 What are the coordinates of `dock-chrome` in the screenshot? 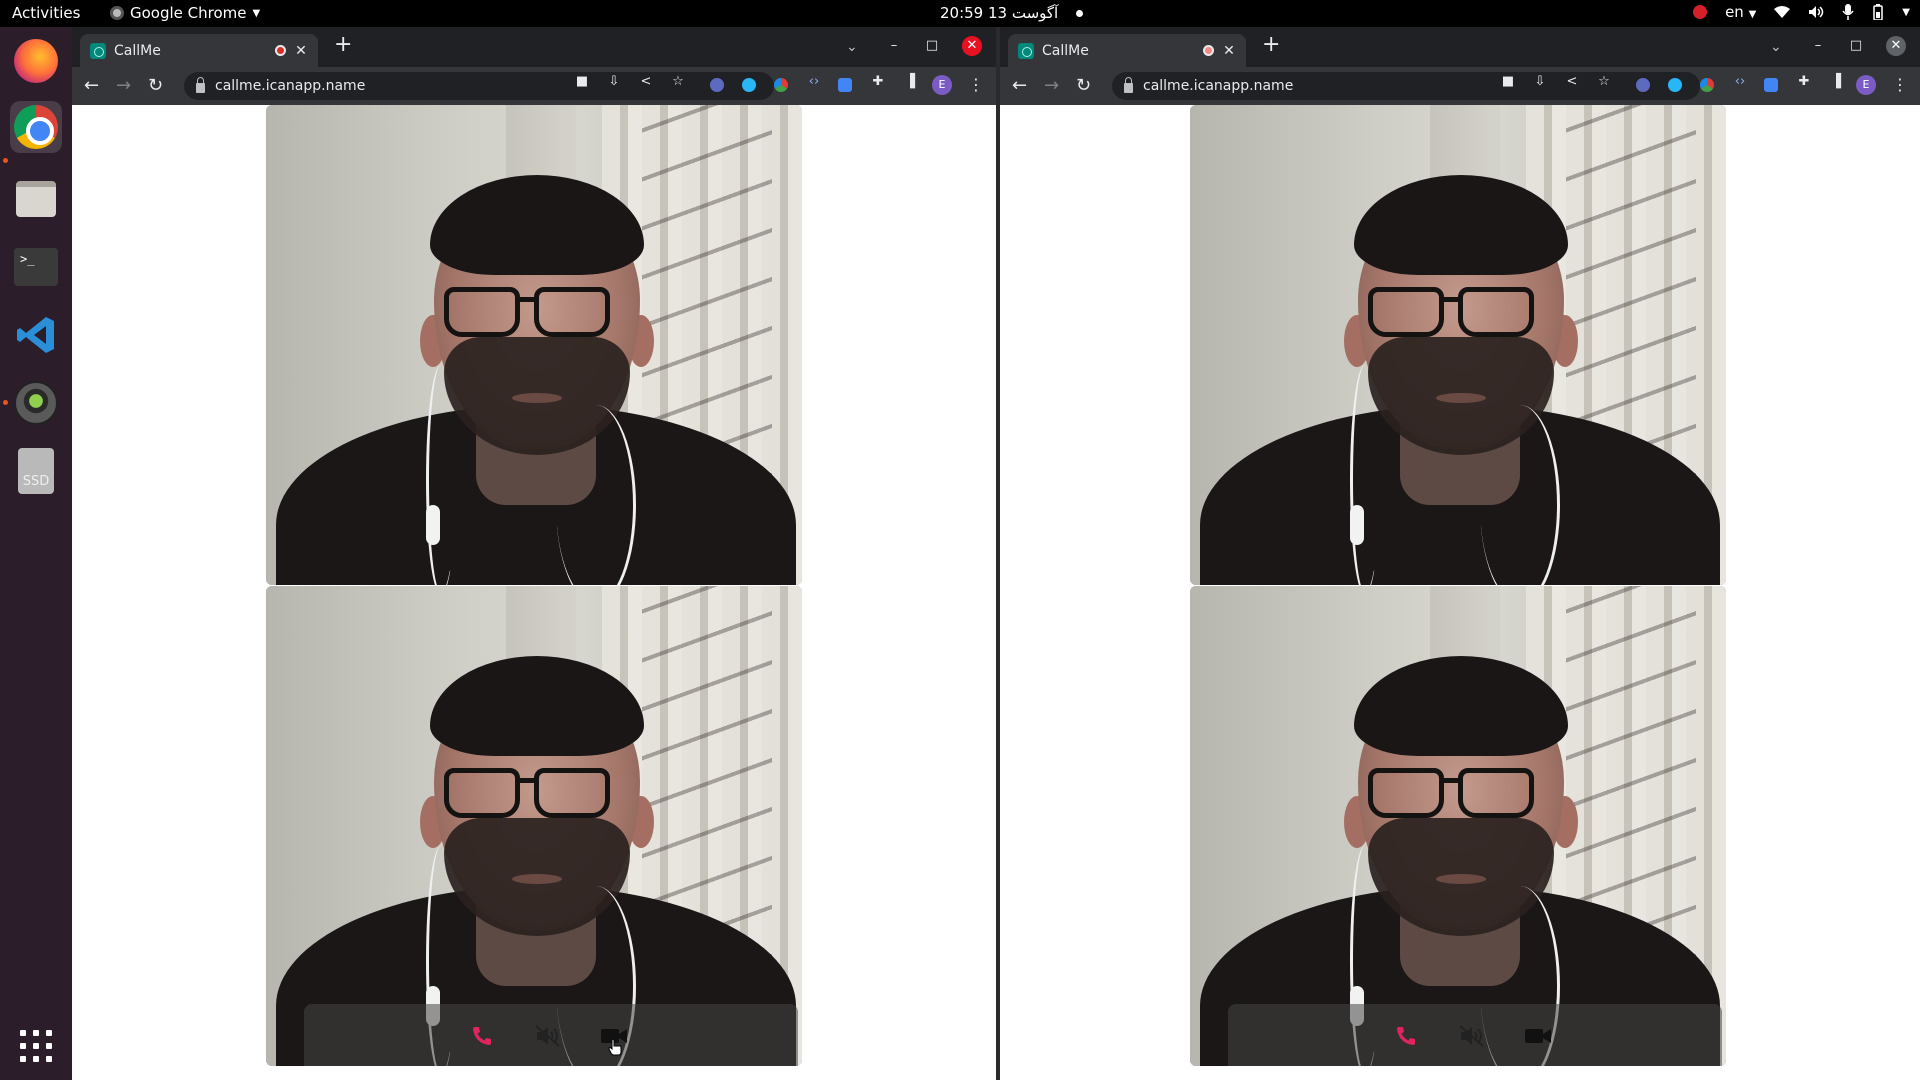 It's located at (36, 127).